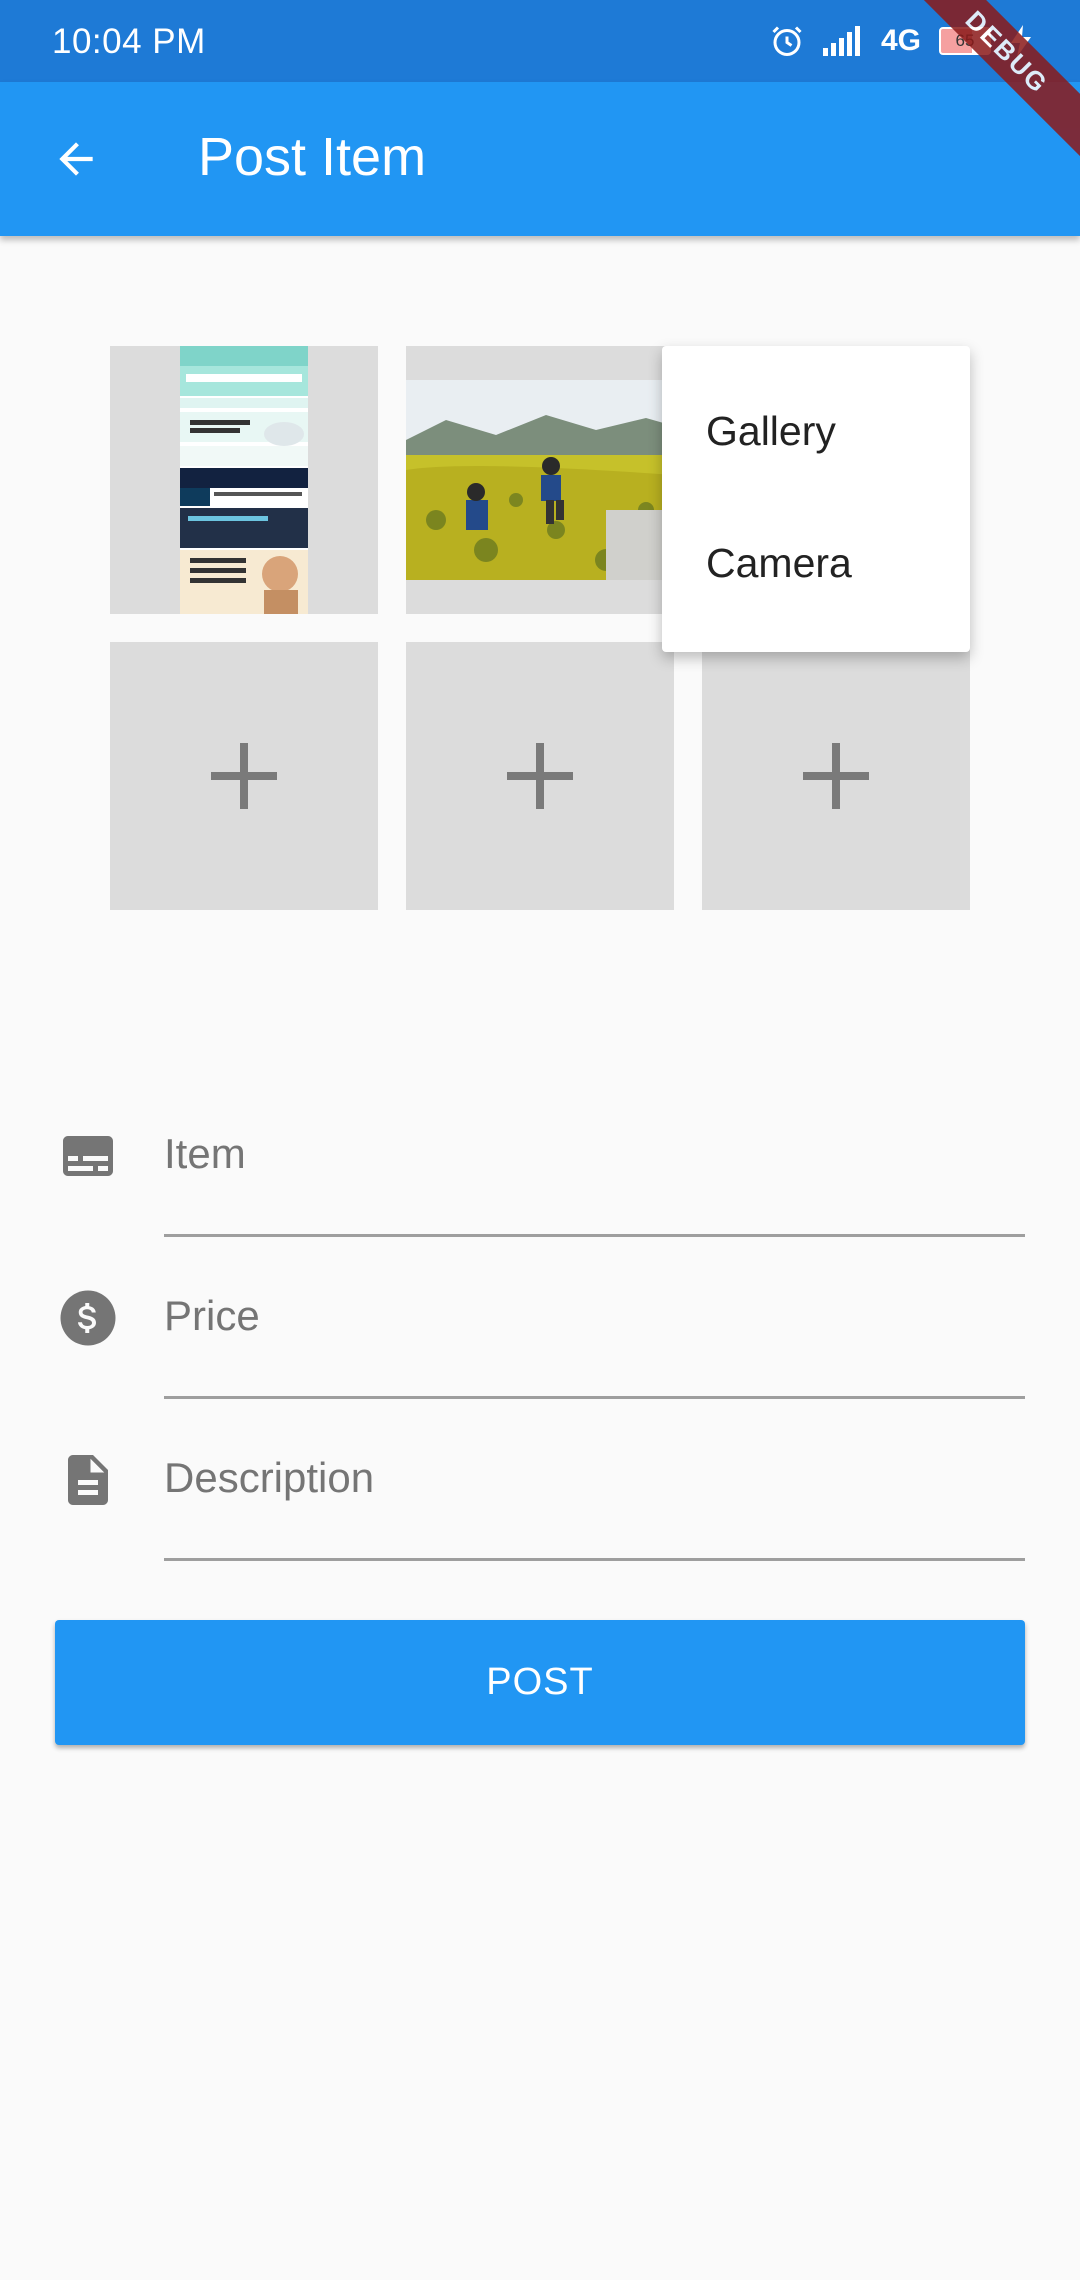 The width and height of the screenshot is (1080, 2280). I want to click on description-underline, so click(594, 1559).